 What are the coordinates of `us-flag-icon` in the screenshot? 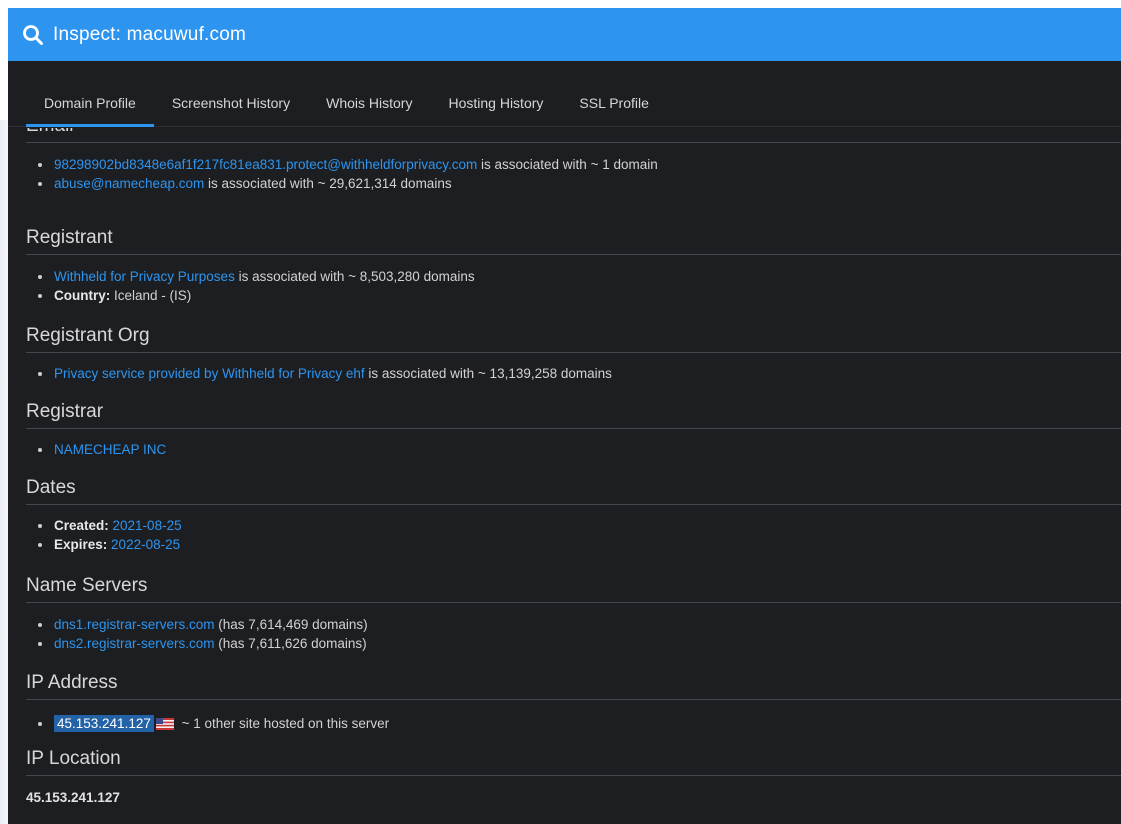 It's located at (164, 724).